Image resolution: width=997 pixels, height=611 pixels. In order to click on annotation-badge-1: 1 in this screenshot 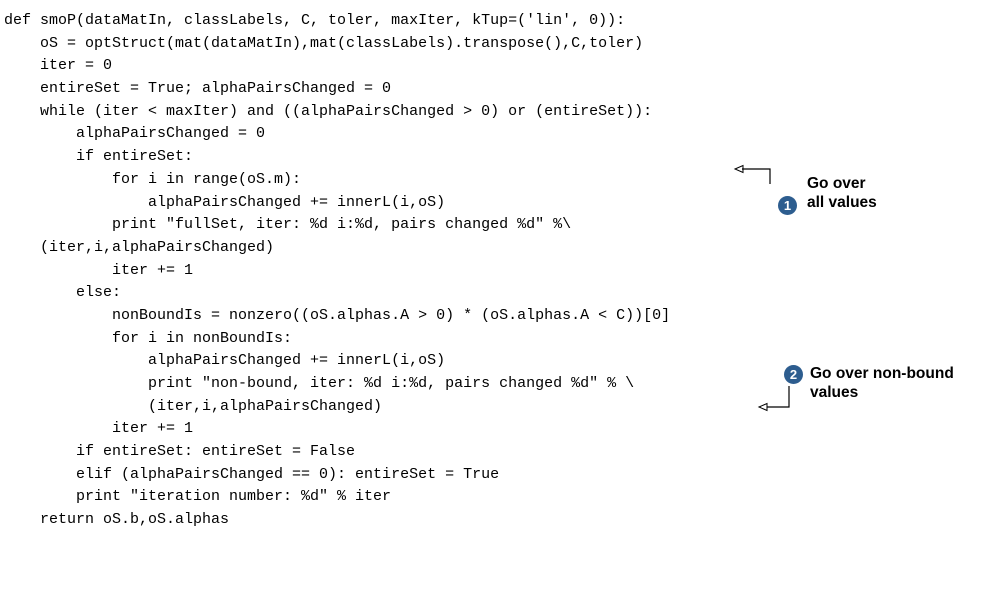, I will do `click(787, 205)`.